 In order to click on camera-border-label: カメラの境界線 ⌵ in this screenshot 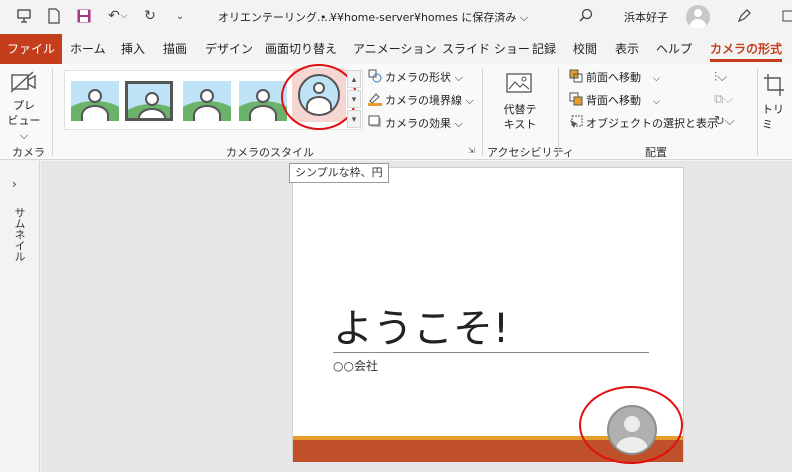, I will do `click(429, 100)`.